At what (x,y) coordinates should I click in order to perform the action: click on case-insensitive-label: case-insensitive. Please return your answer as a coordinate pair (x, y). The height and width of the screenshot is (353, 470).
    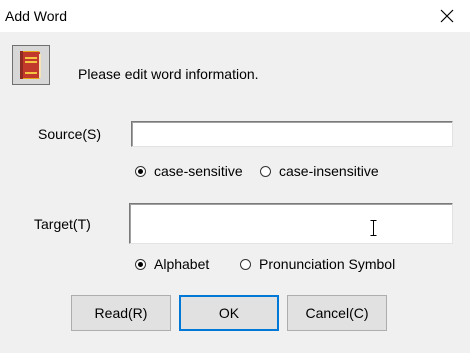
    Looking at the image, I should click on (329, 171).